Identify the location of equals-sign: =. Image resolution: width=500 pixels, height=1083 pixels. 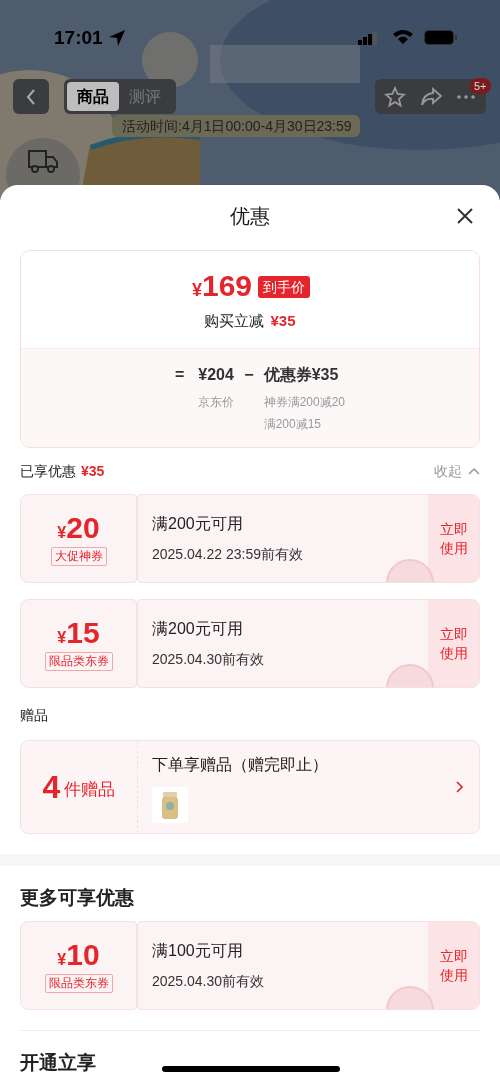
(179, 375).